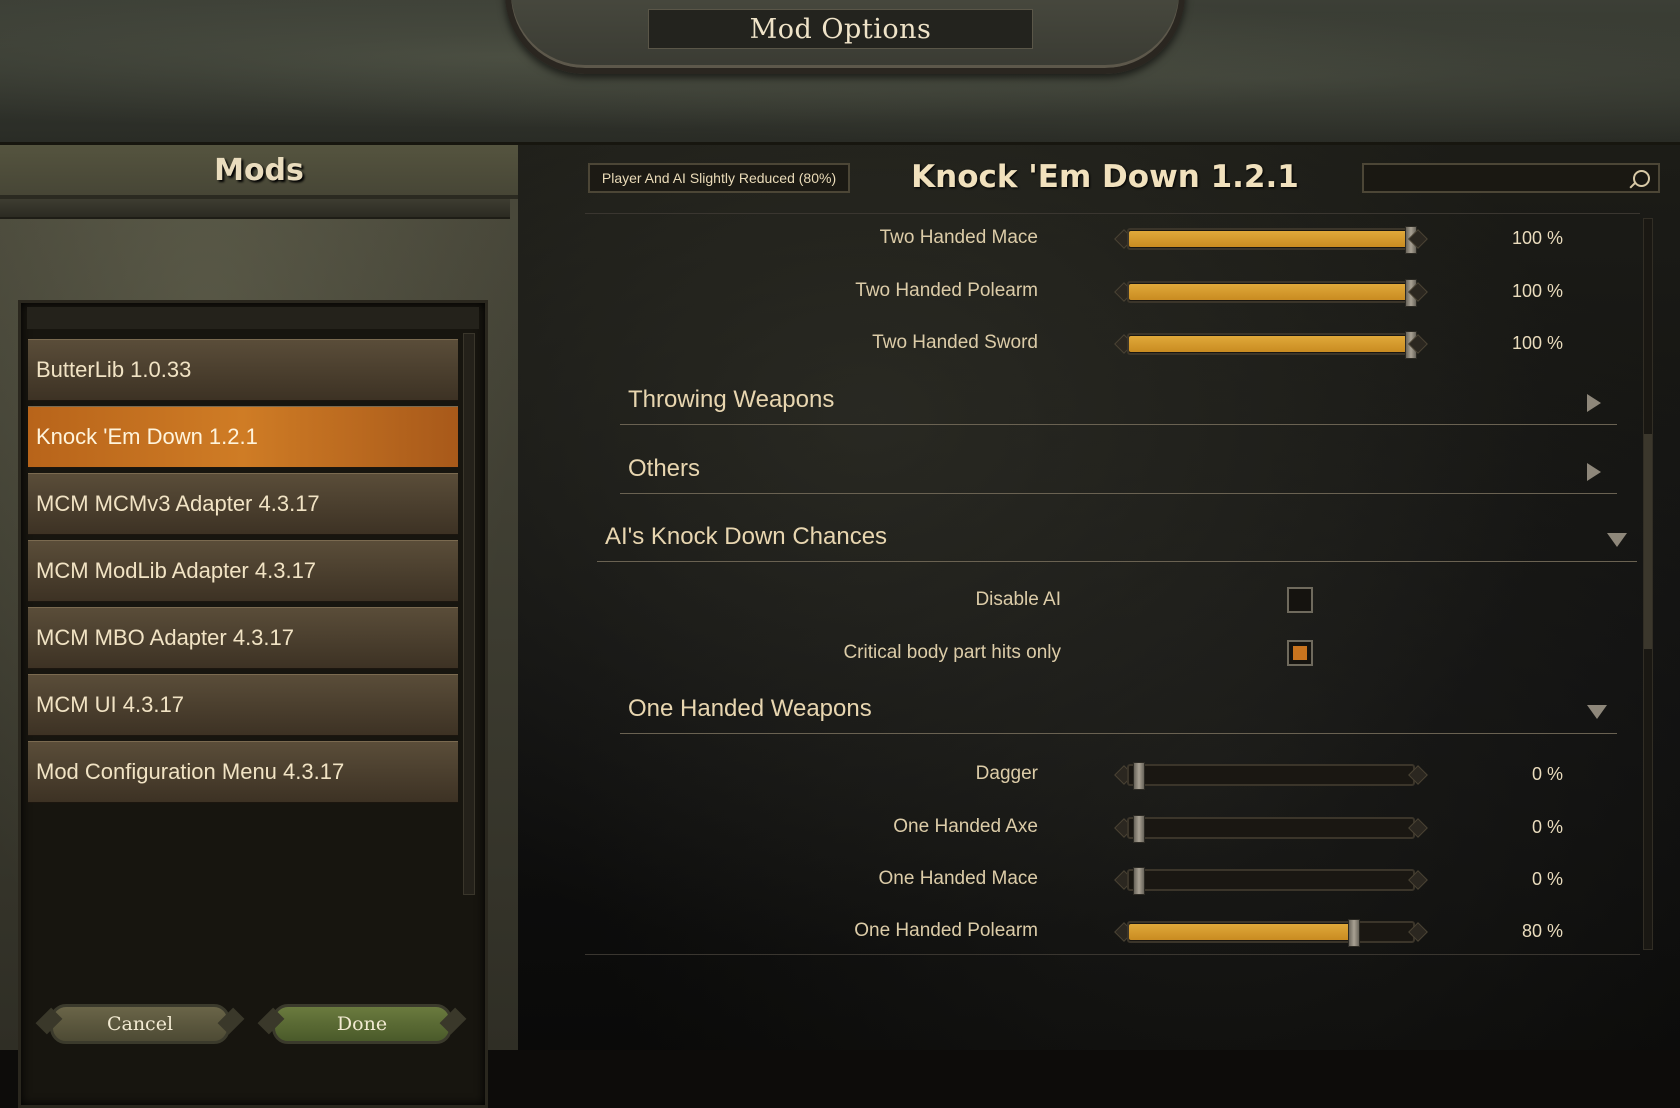  What do you see at coordinates (958, 878) in the screenshot?
I see `setting-label: One Handed Mace` at bounding box center [958, 878].